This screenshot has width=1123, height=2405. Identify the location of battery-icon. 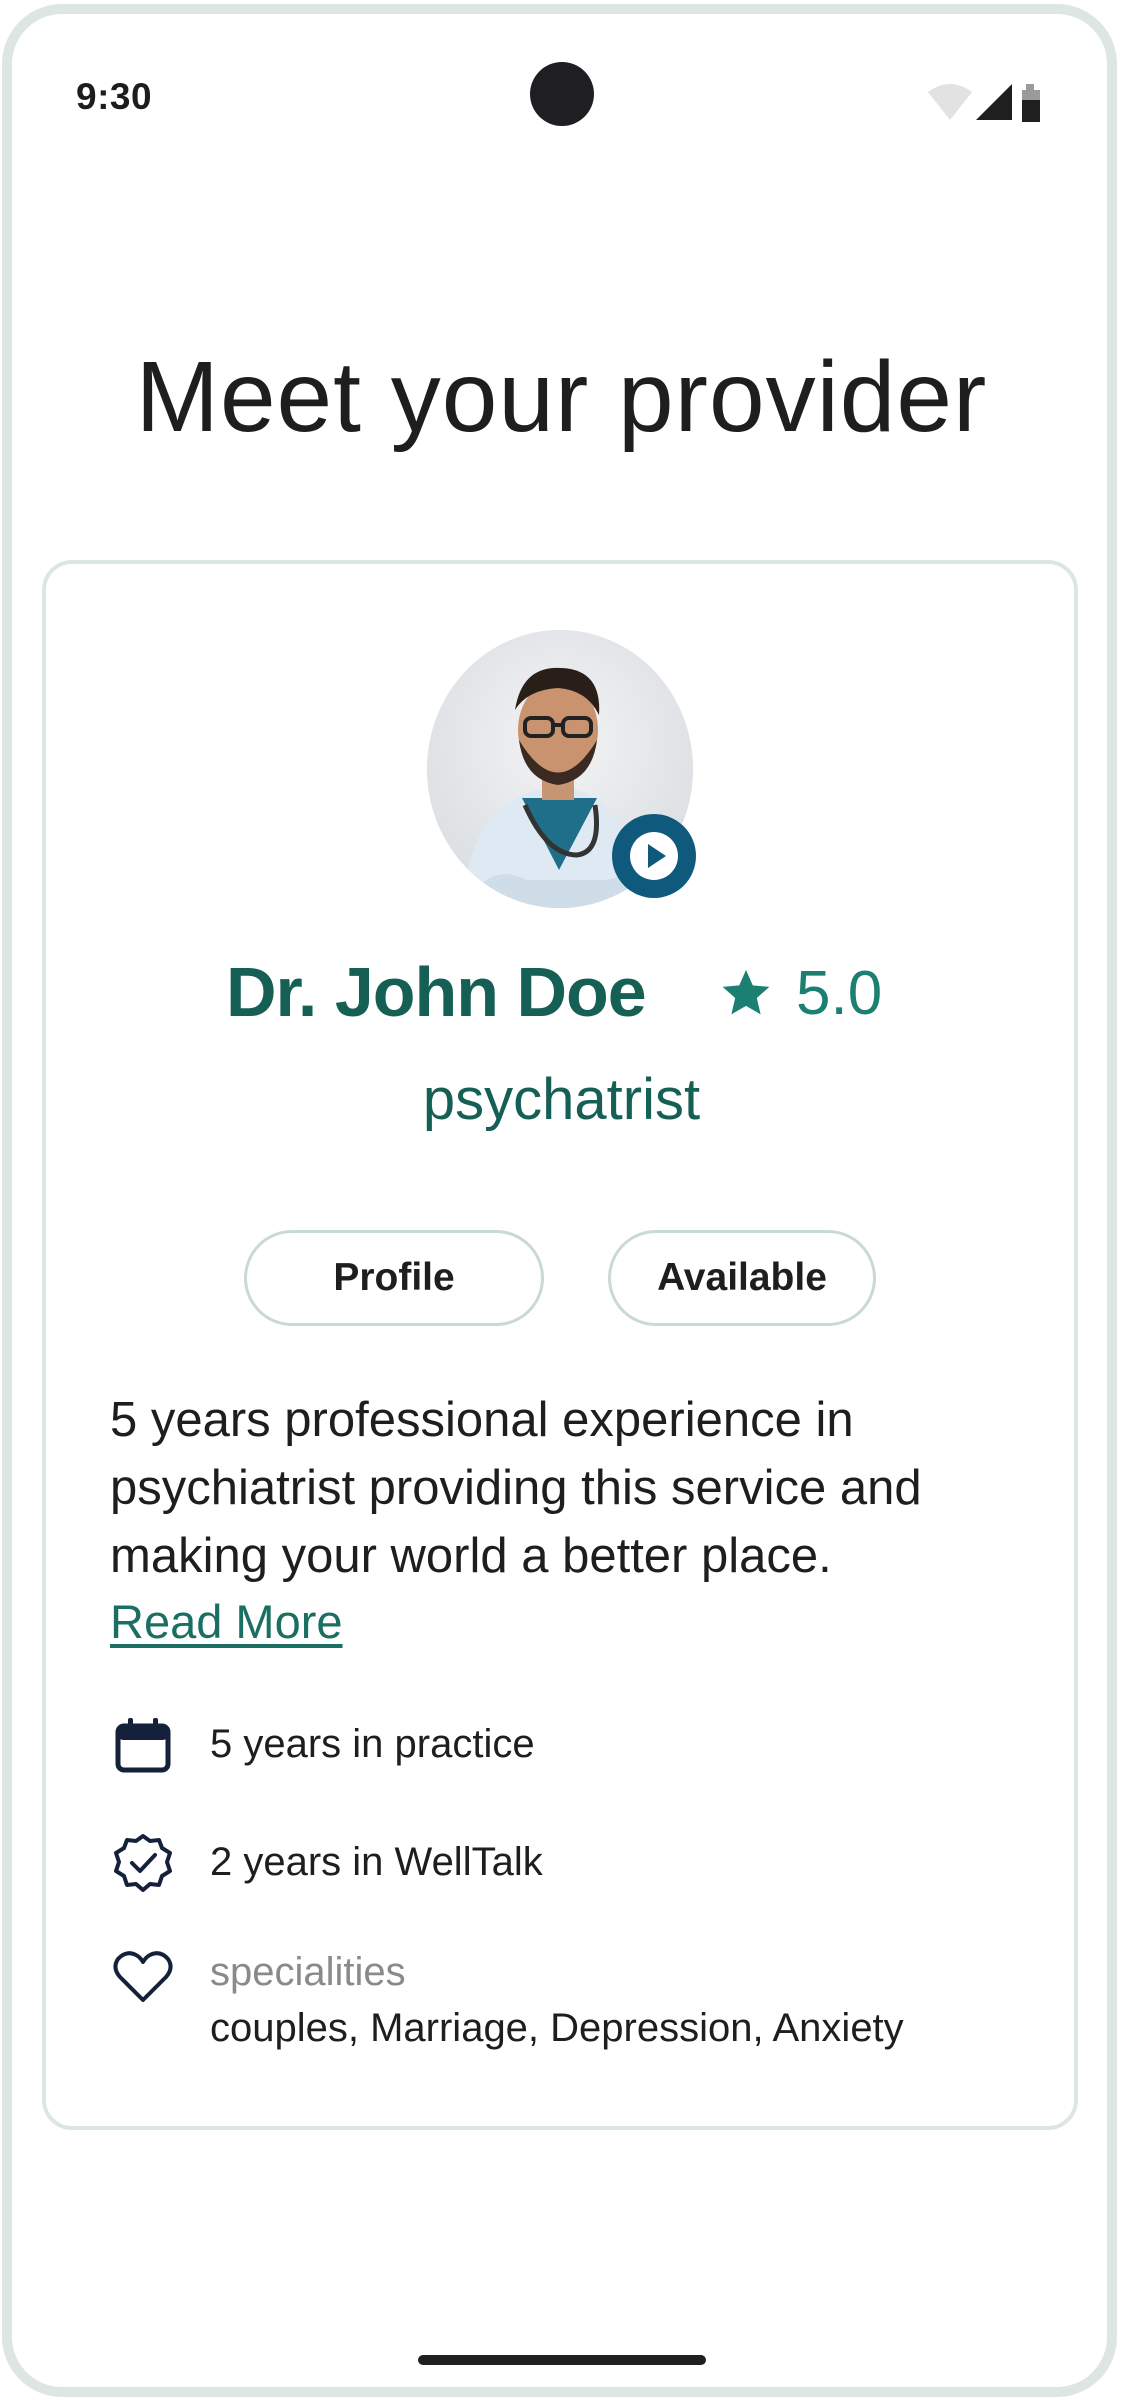
(1031, 103).